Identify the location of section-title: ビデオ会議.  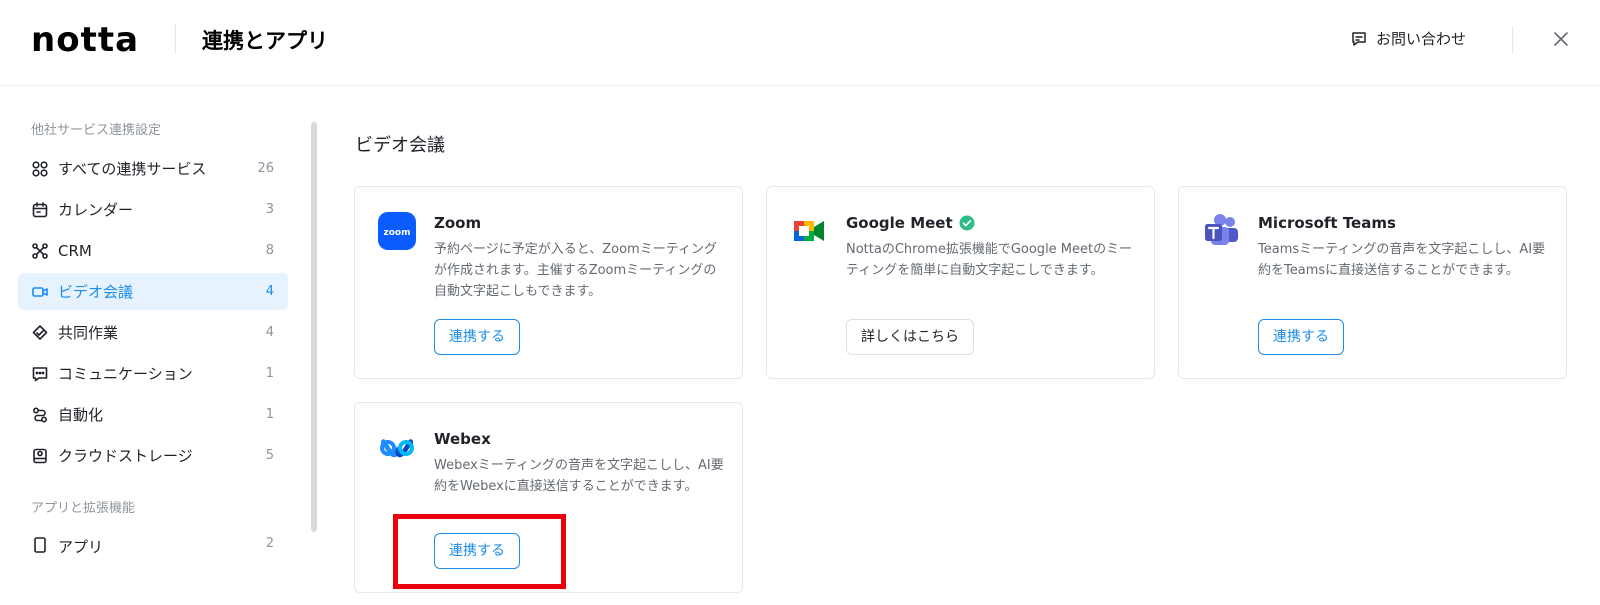
(400, 145).